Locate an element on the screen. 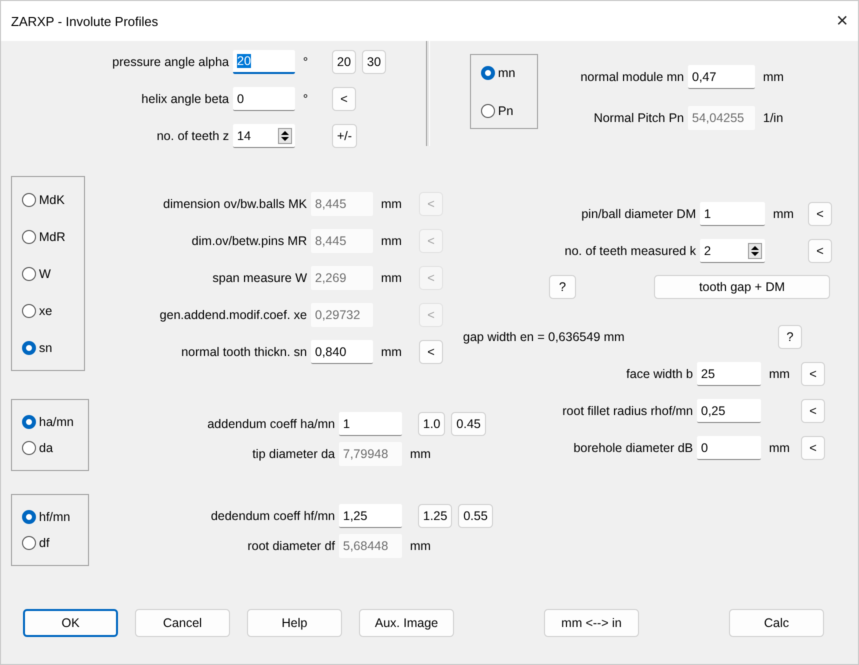 The width and height of the screenshot is (859, 665). field-value: 0,29732 is located at coordinates (337, 315).